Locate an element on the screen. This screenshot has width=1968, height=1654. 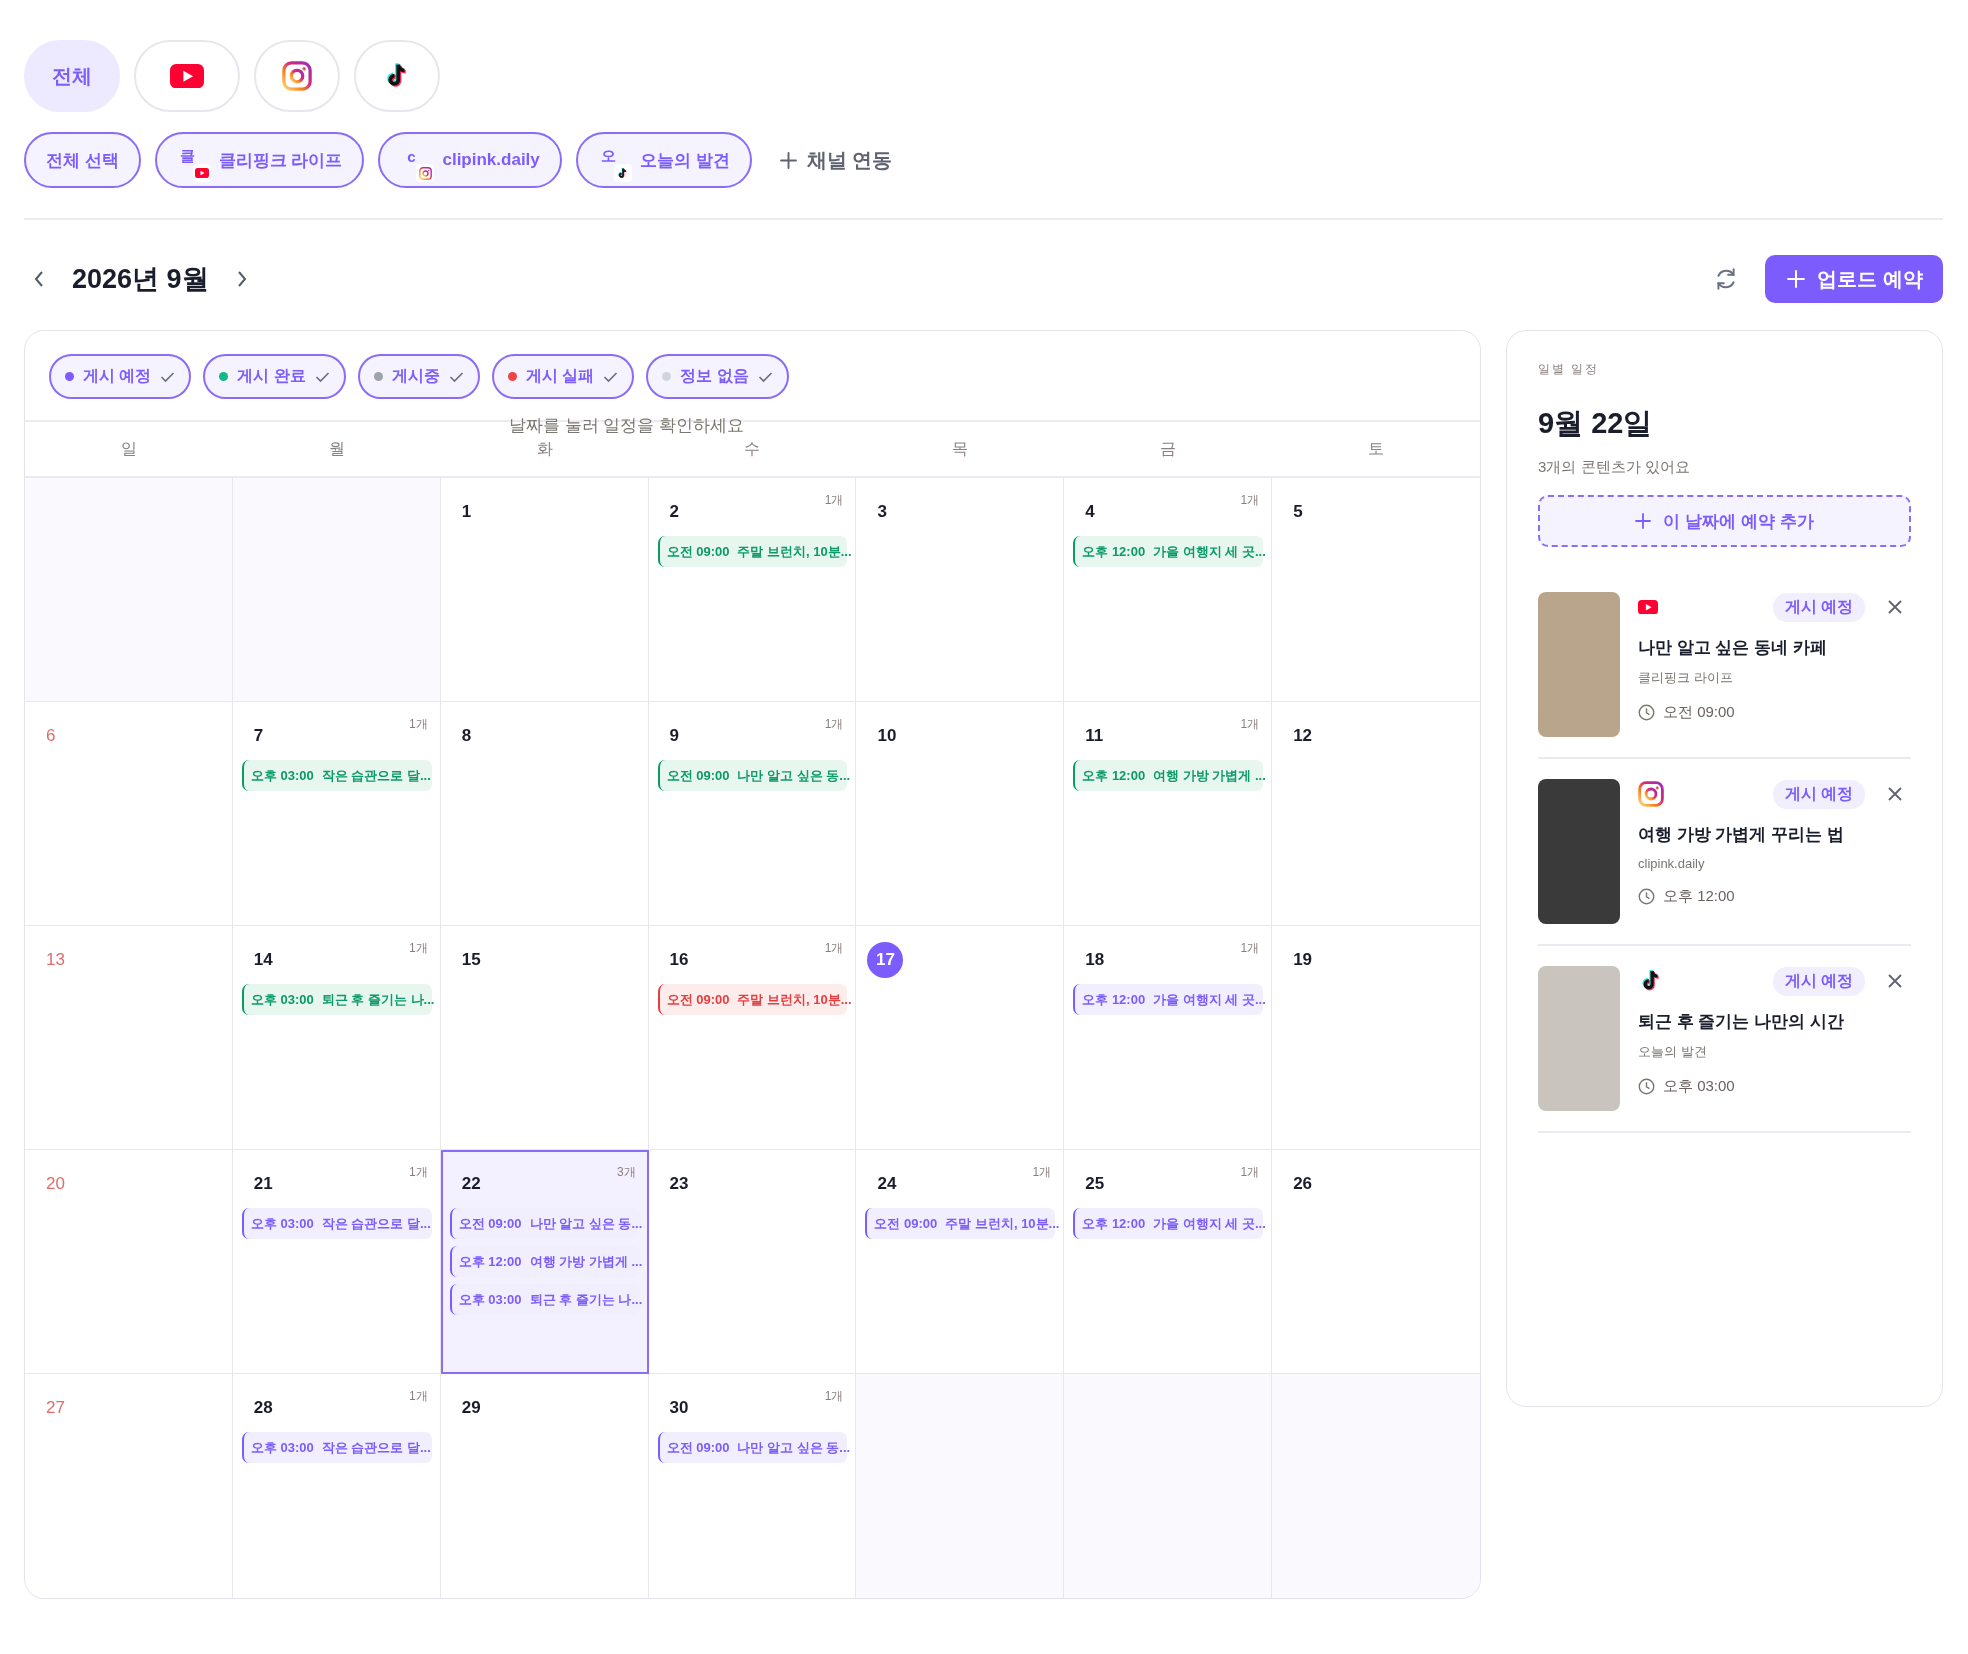
clock-icon is located at coordinates (1646, 896).